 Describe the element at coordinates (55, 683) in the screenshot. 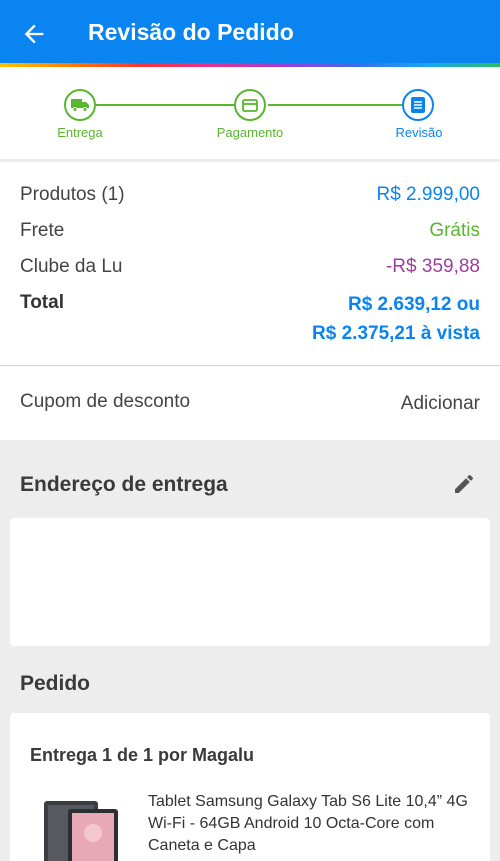

I see `order-section-title: Pedido` at that location.